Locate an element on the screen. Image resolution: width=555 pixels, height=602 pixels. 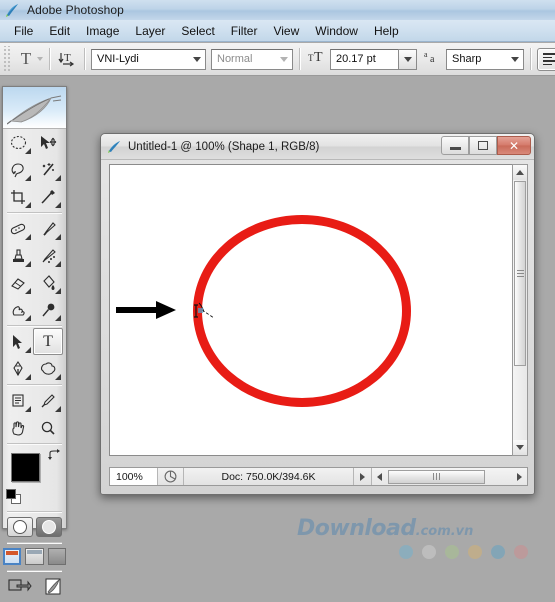
pointer-arrow-annotation is located at coordinates (147, 310).